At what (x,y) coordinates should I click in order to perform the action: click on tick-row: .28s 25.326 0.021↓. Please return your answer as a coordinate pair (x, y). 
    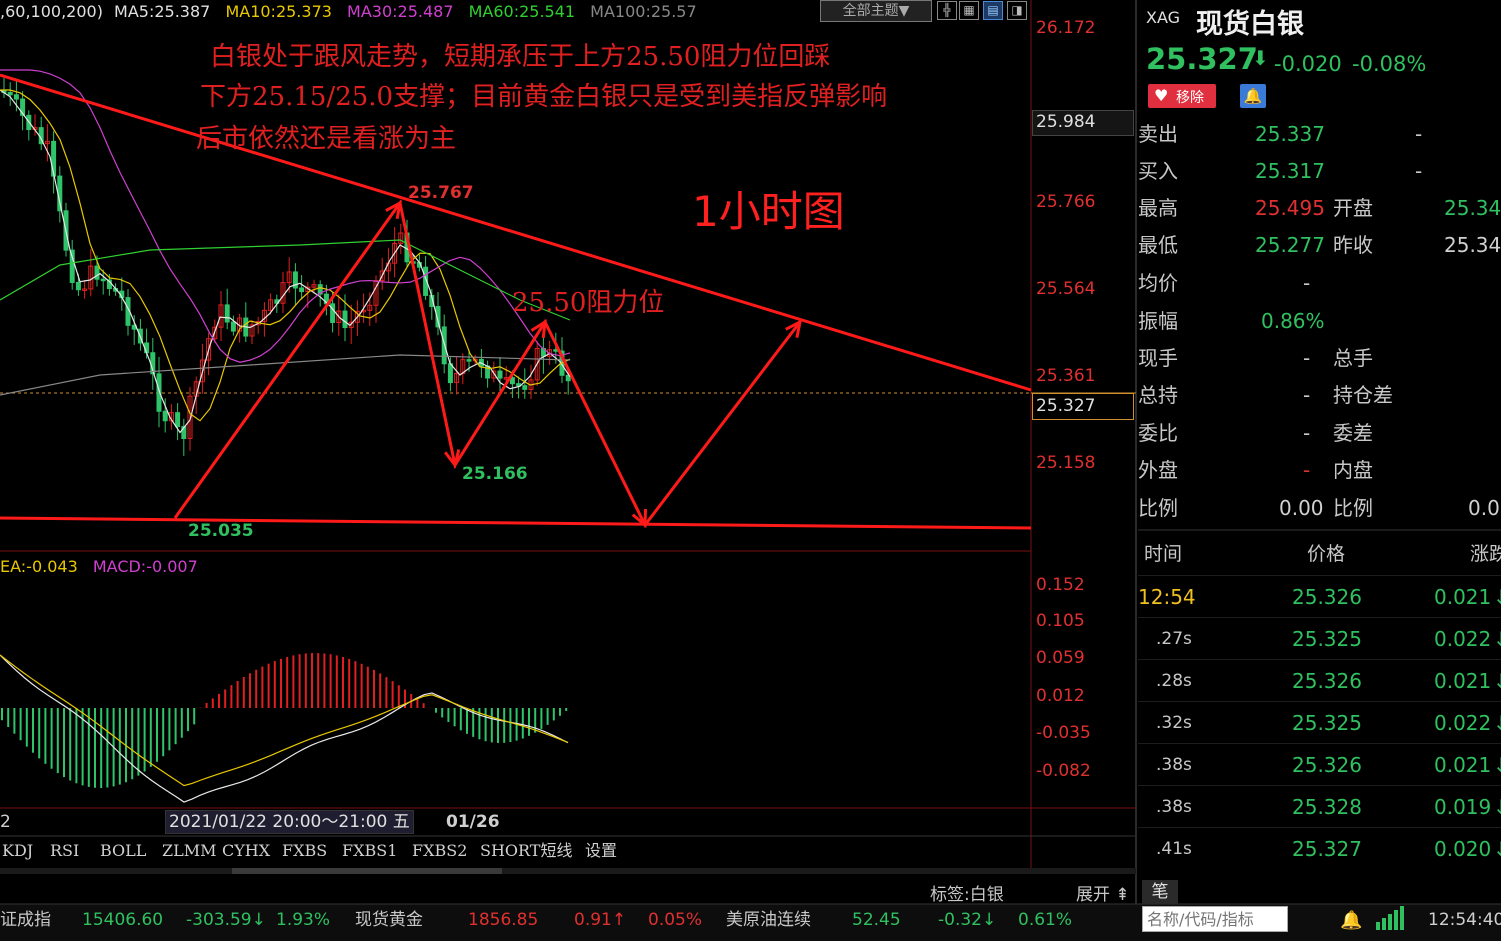
    Looking at the image, I should click on (1319, 680).